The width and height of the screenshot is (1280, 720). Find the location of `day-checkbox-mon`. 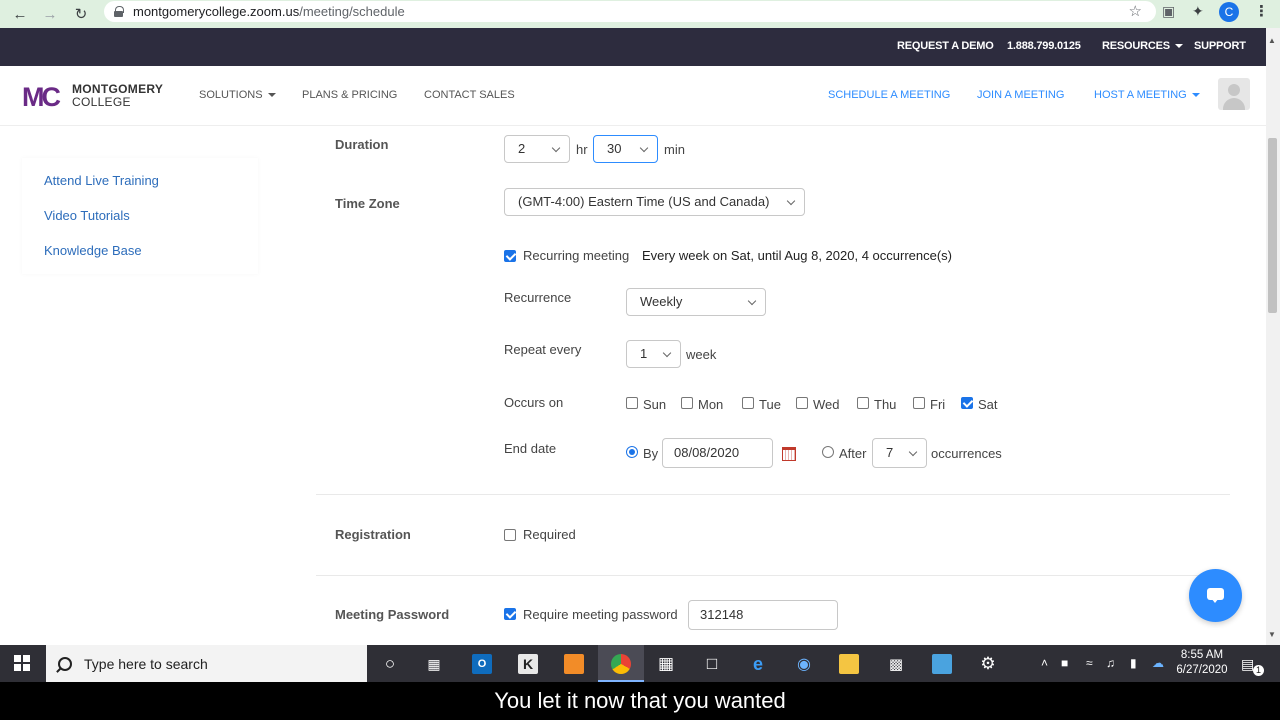

day-checkbox-mon is located at coordinates (687, 403).